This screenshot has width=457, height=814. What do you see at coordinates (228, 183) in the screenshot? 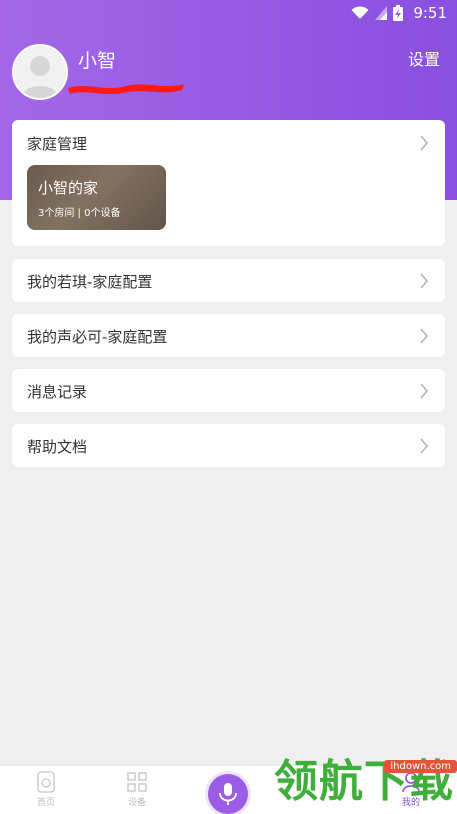
I see `family-management-card: 家庭管理 小智的家 3个房间 | 0个设备` at bounding box center [228, 183].